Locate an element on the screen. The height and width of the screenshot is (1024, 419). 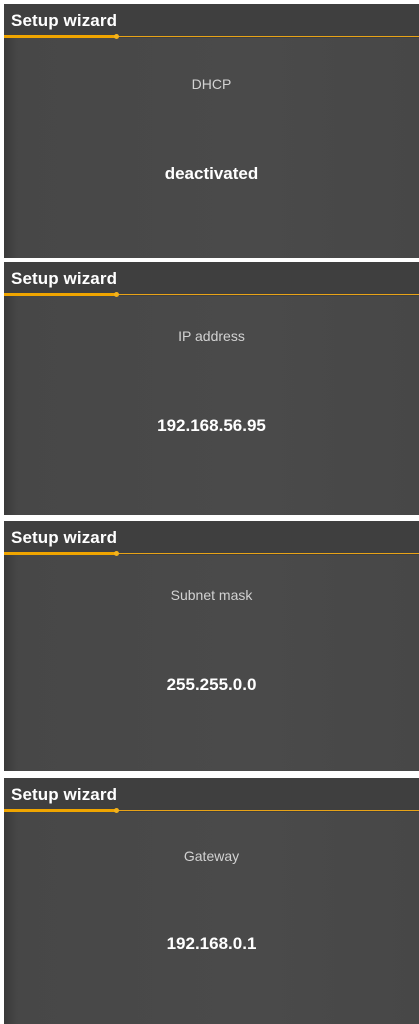
field-value: deactivated is located at coordinates (211, 174).